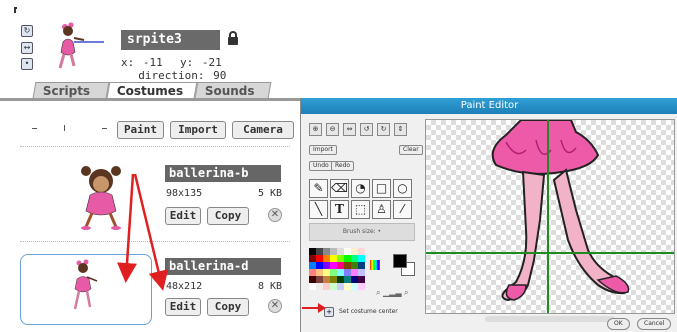 The image size is (677, 332). What do you see at coordinates (263, 130) in the screenshot?
I see `camera-button: Camera` at bounding box center [263, 130].